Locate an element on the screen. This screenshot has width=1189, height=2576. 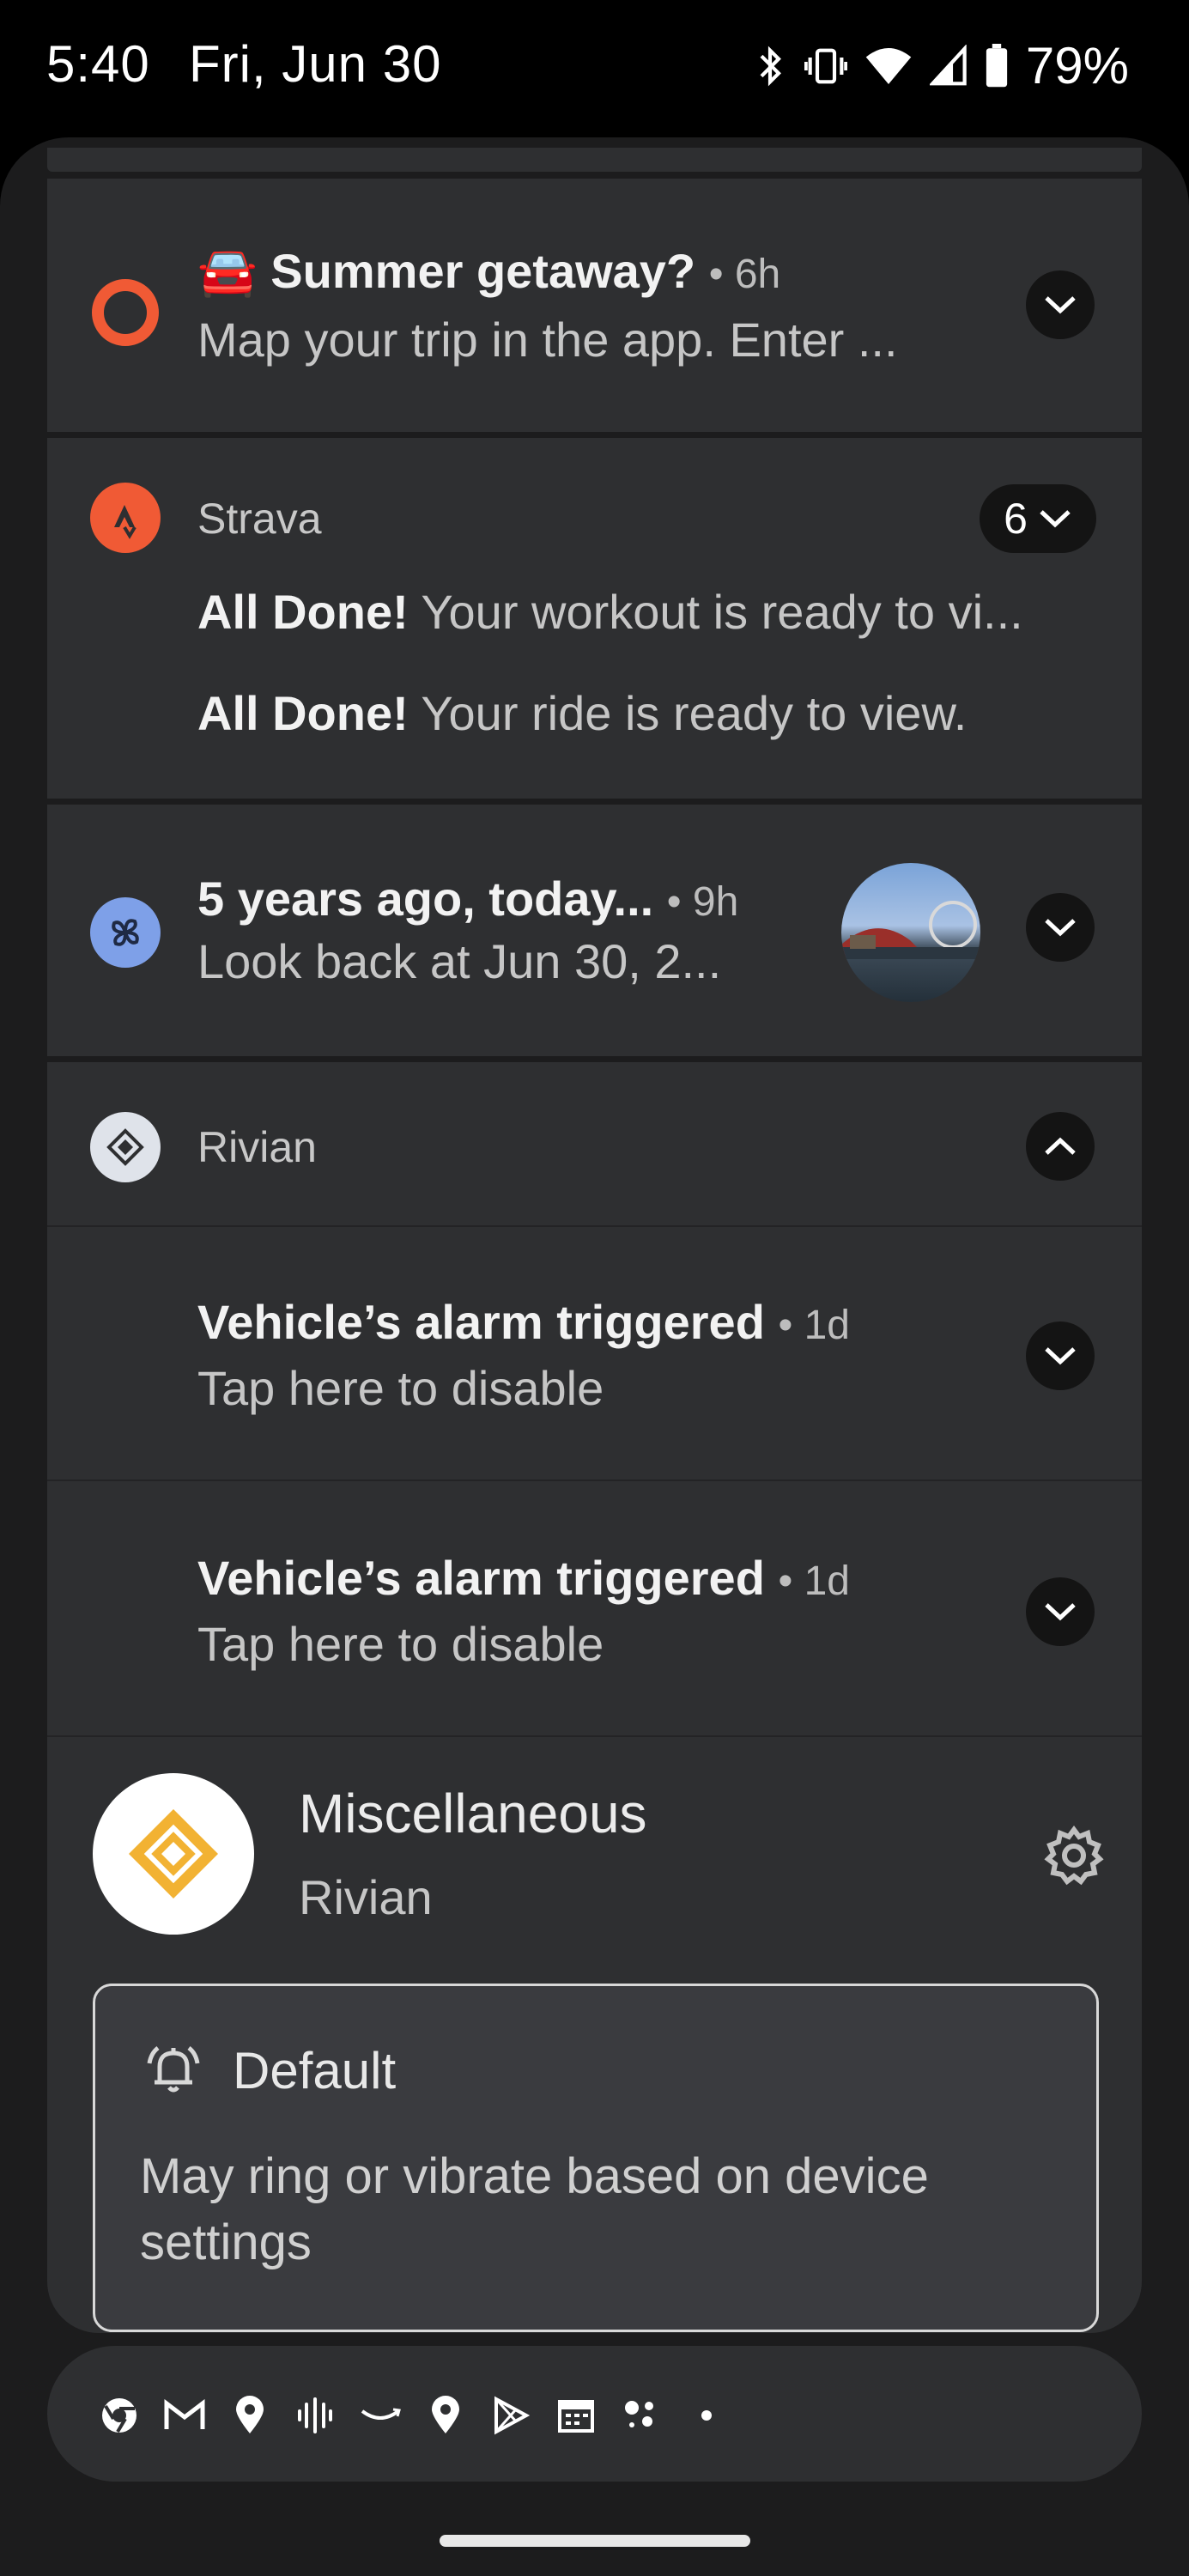
channel-settings-button is located at coordinates (1074, 1856).